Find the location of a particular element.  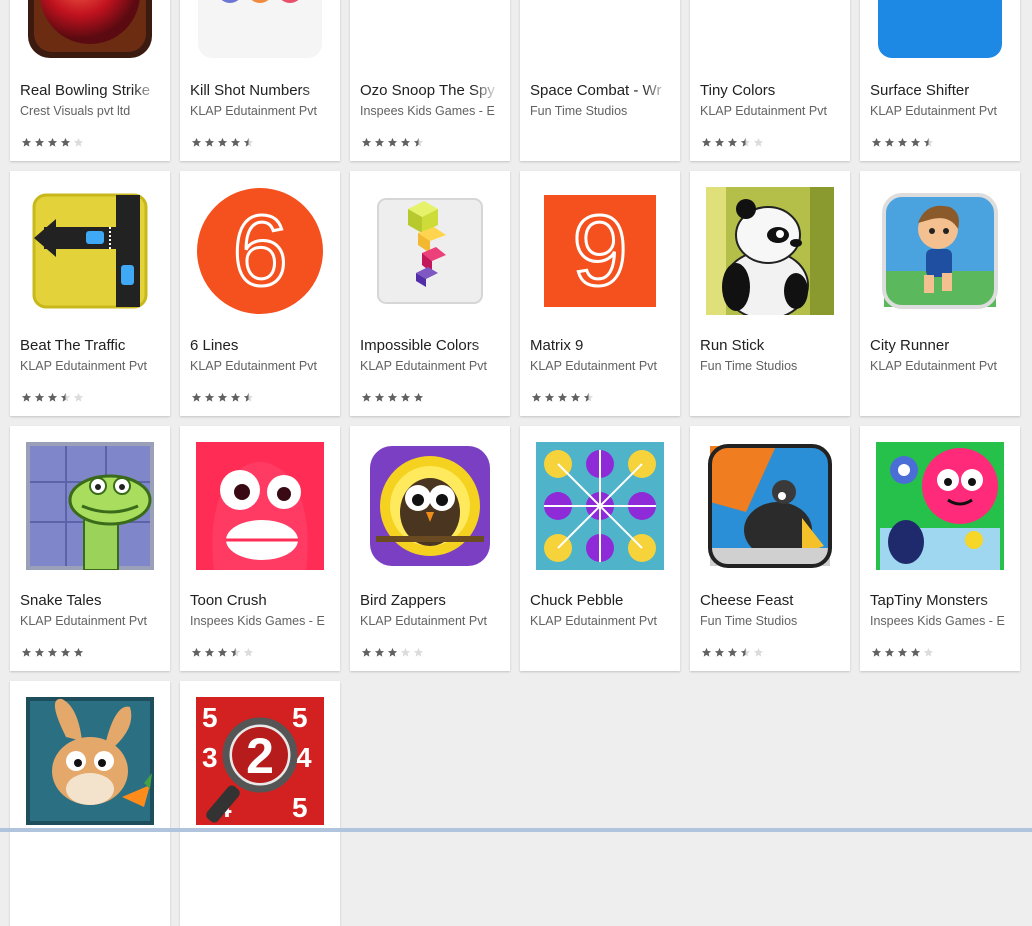

app-title: Snake Tales is located at coordinates (90, 601).